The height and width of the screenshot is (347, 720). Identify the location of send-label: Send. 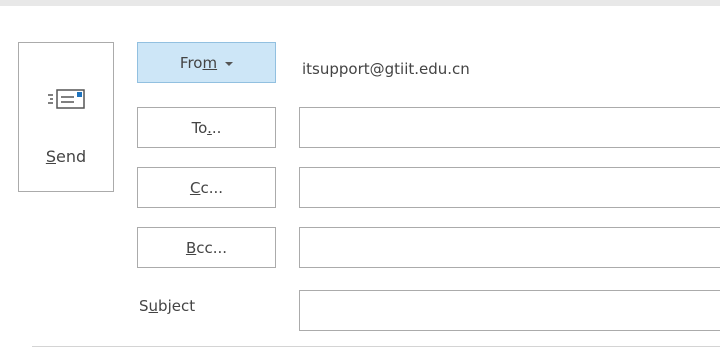
(66, 156).